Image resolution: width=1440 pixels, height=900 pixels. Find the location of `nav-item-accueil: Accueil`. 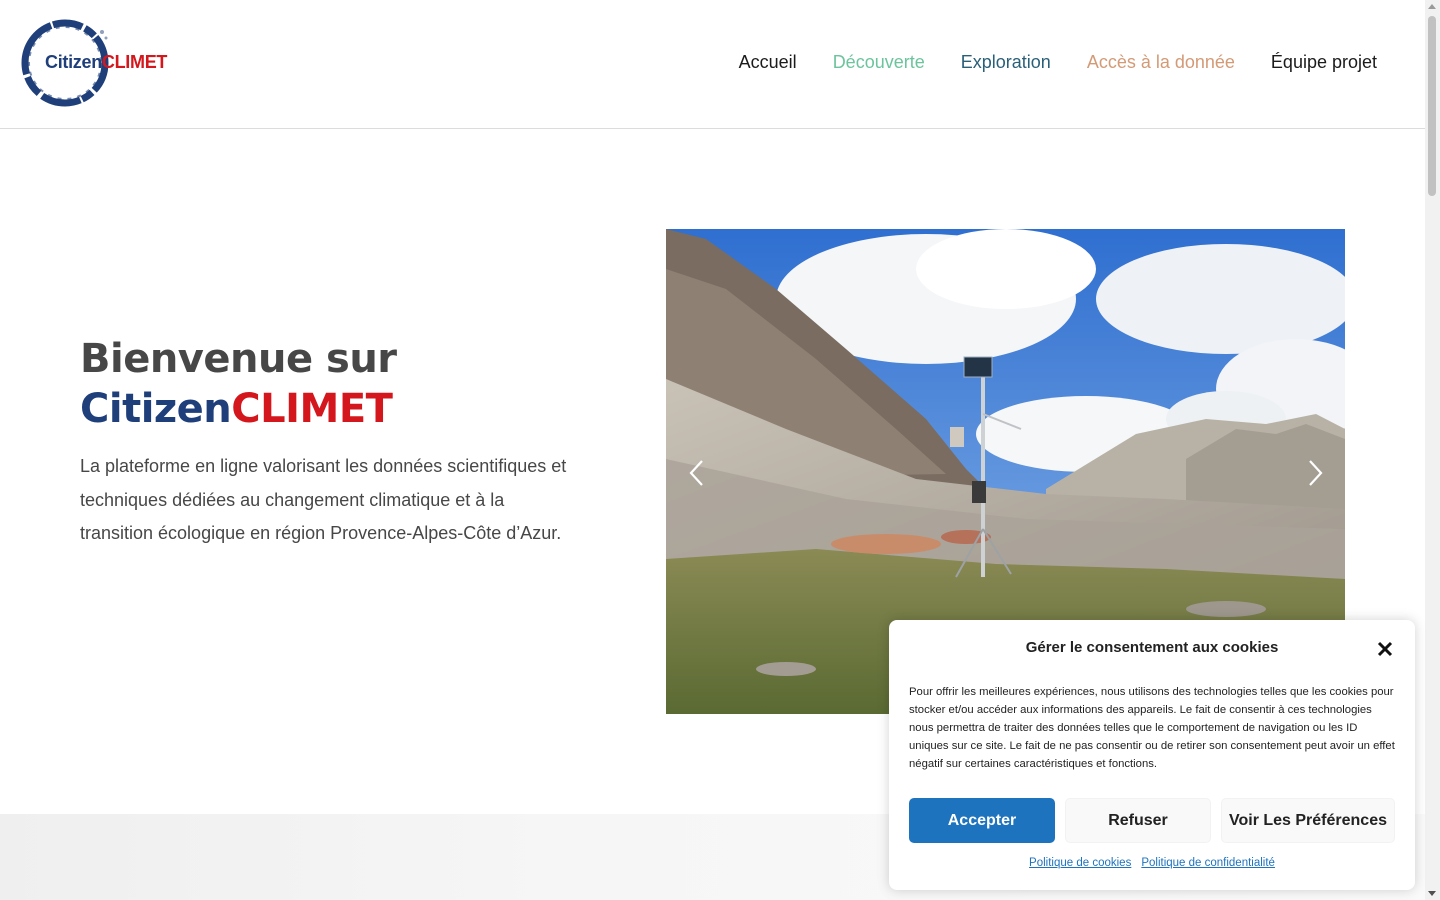

nav-item-accueil: Accueil is located at coordinates (768, 62).